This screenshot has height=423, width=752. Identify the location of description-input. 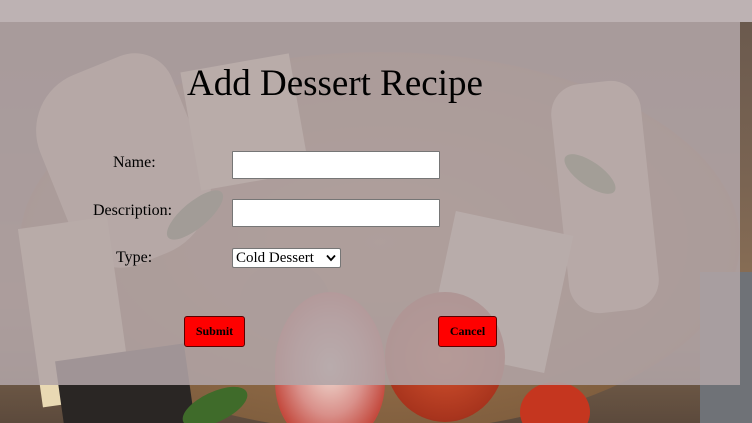
(336, 213).